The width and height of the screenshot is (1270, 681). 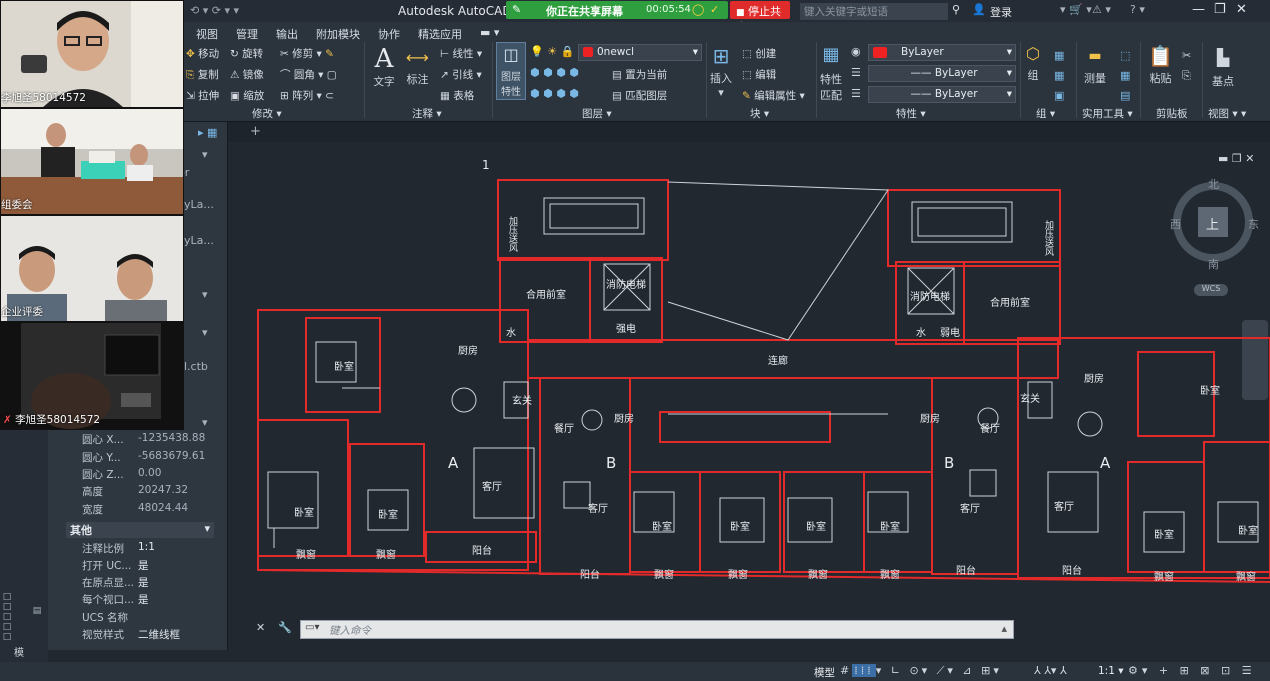 I want to click on stretch-button: ⇲ 拉伸, so click(x=202, y=95).